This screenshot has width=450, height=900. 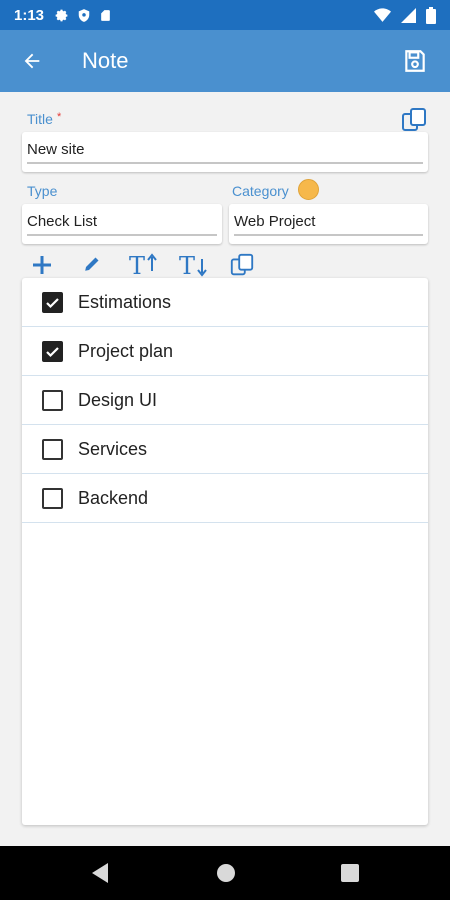 I want to click on list-item-label: Services, so click(x=113, y=449).